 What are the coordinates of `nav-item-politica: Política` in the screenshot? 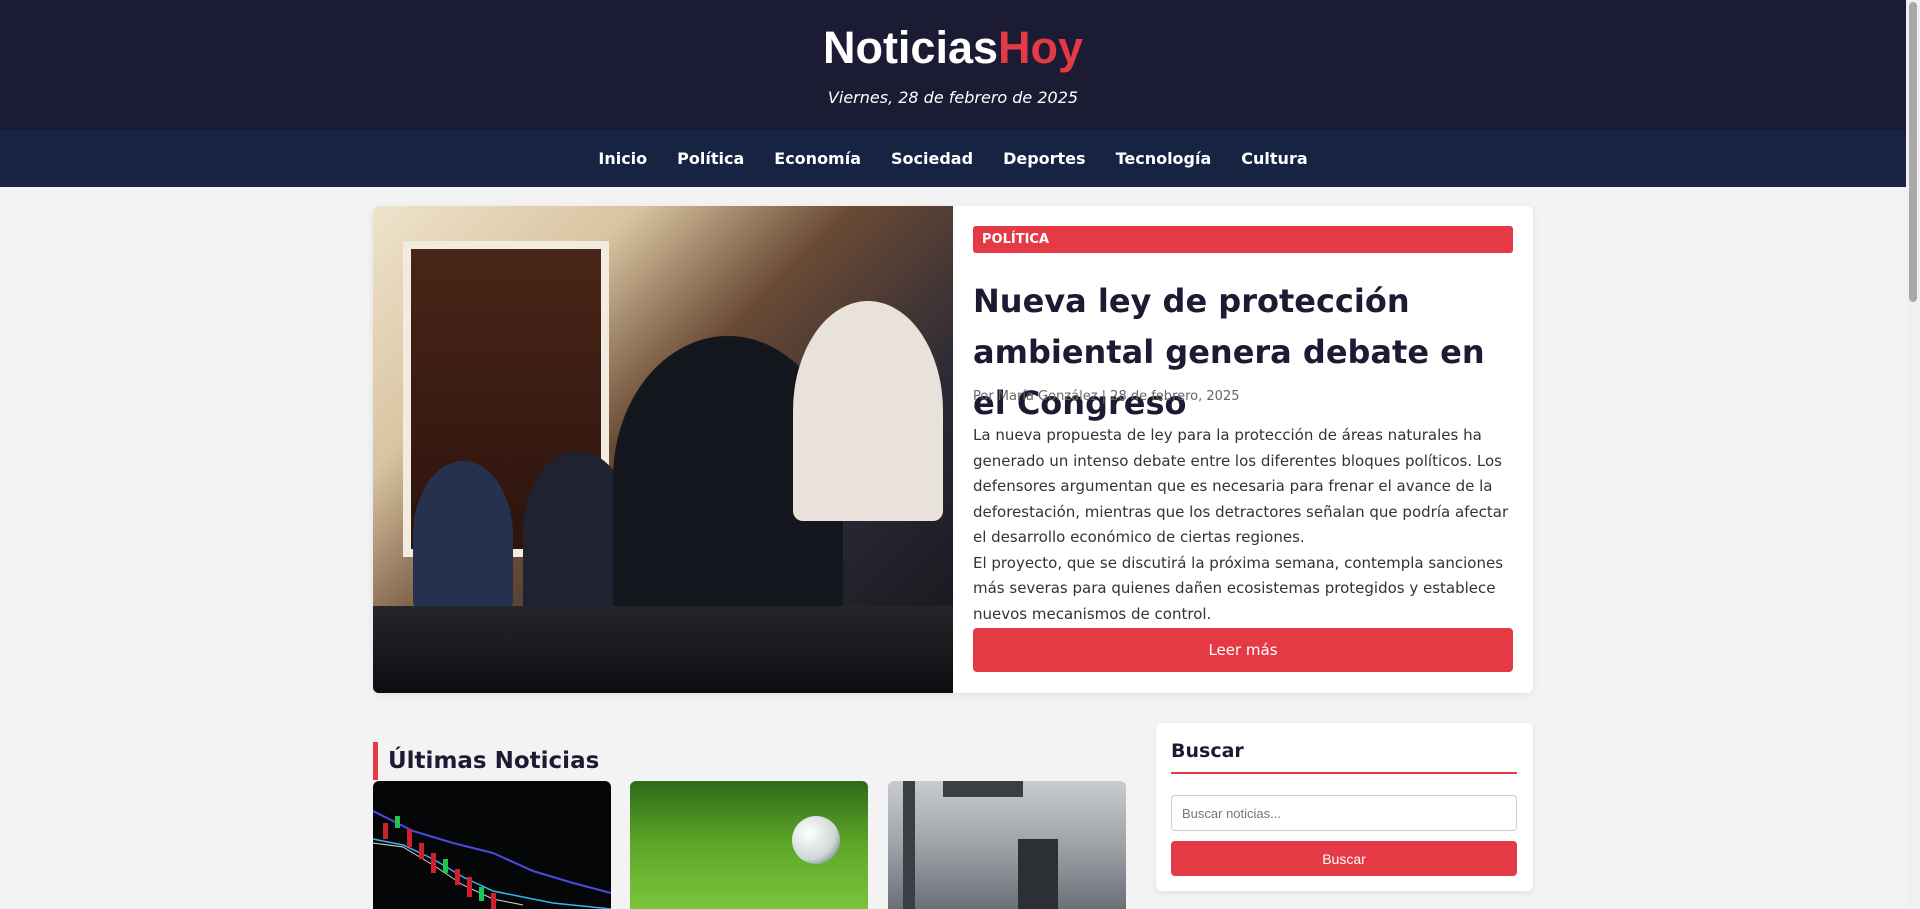 It's located at (710, 158).